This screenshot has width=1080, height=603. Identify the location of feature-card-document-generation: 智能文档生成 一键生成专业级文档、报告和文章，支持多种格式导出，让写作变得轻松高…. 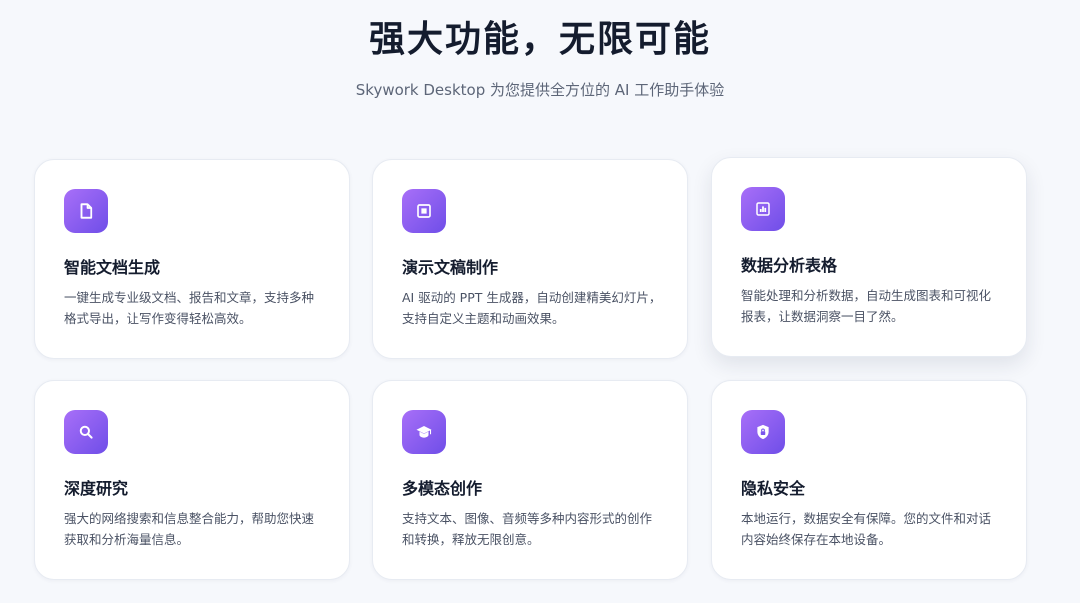
(192, 259).